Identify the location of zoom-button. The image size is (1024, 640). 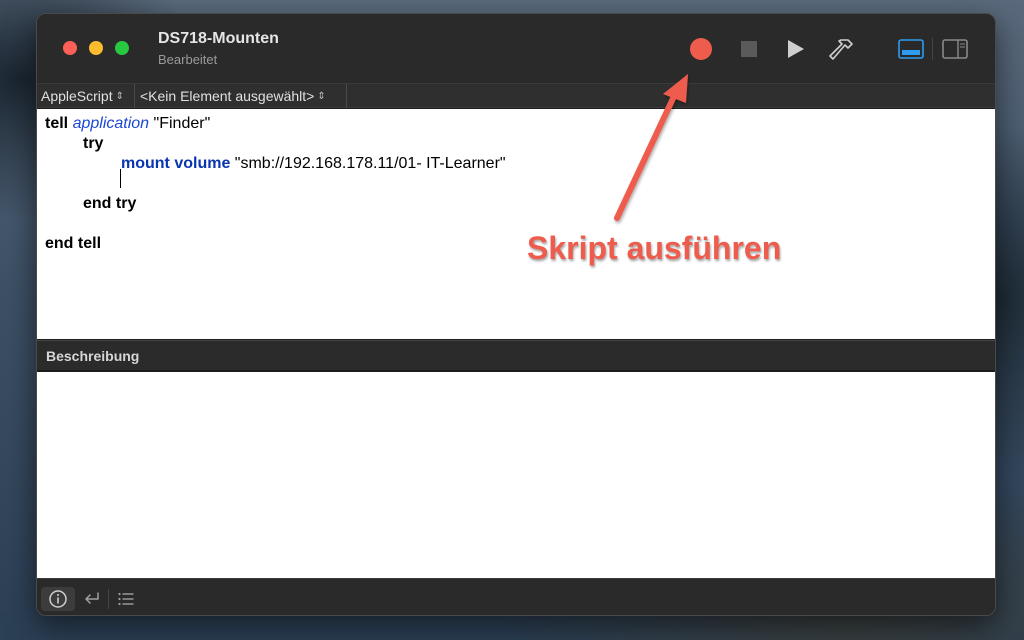
(122, 48).